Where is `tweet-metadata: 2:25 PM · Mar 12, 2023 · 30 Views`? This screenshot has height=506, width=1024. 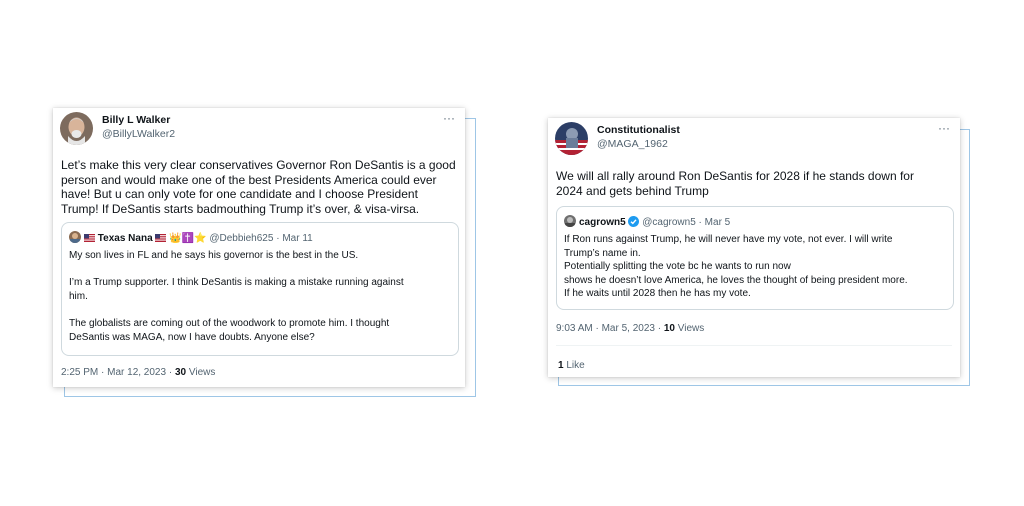 tweet-metadata: 2:25 PM · Mar 12, 2023 · 30 Views is located at coordinates (138, 372).